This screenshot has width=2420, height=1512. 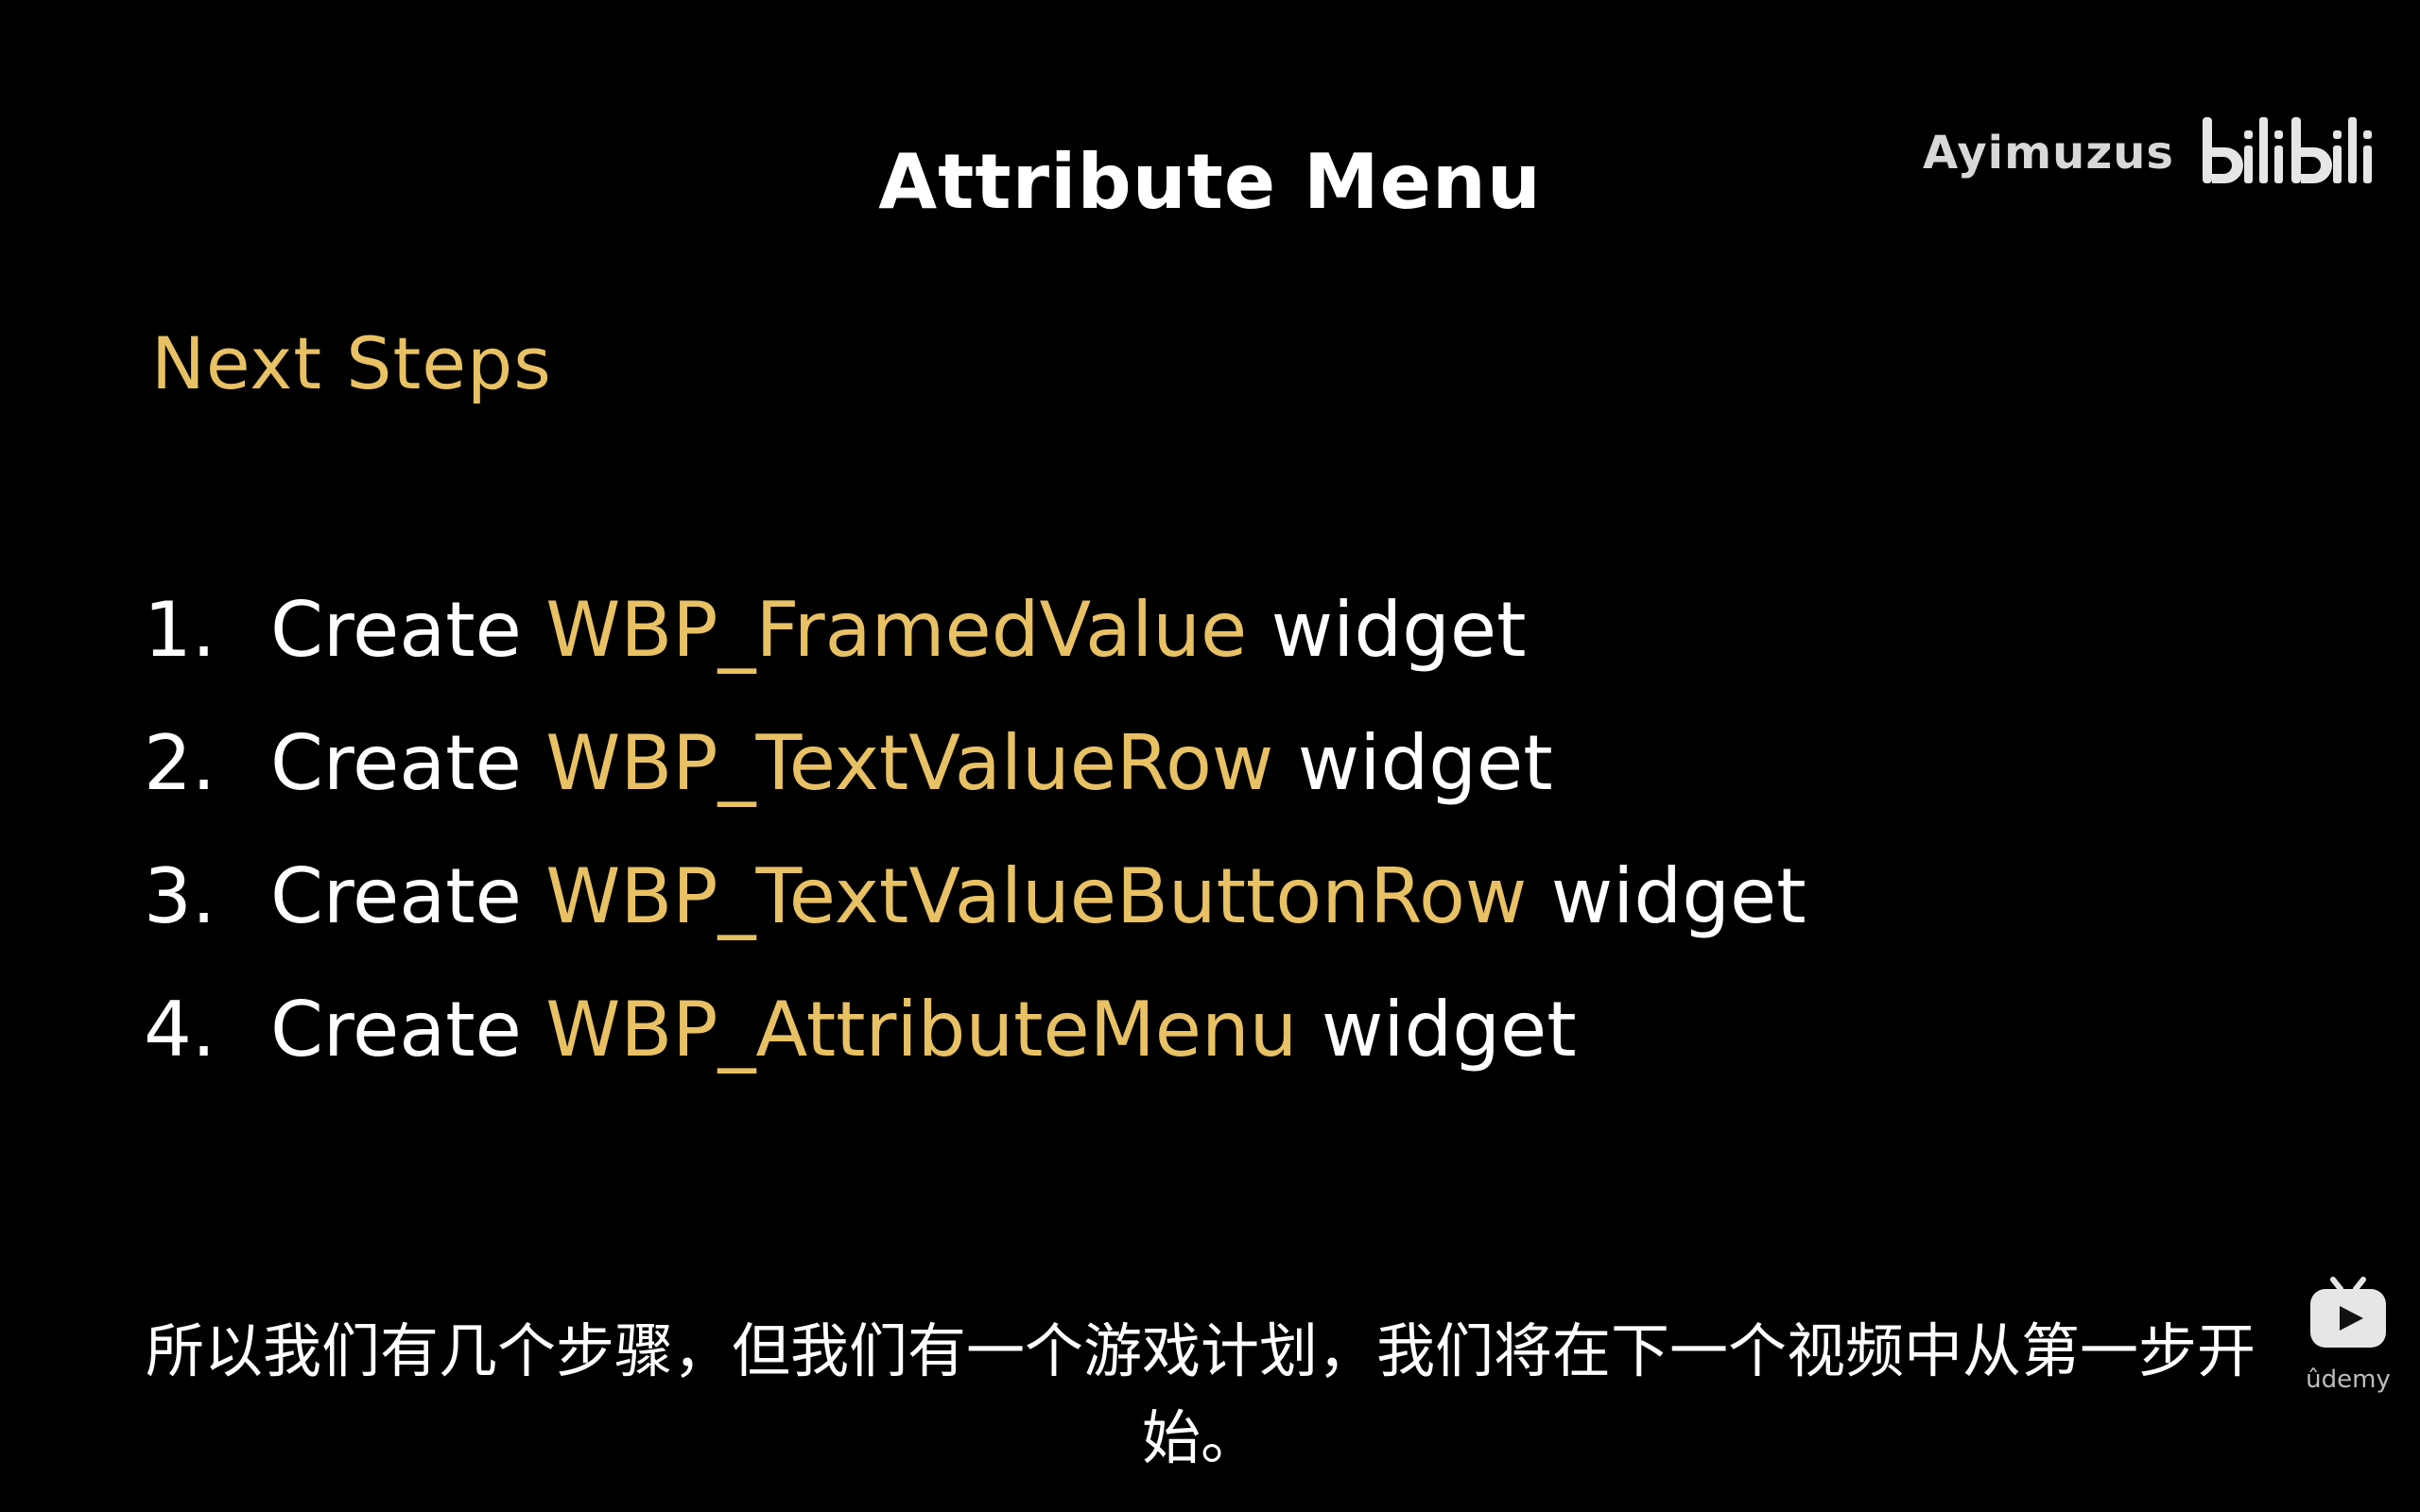 What do you see at coordinates (1200, 1395) in the screenshot?
I see `subtitle-caption: 所以我们有几个步骤，但我们有一个游戏计划，我们将在下一个视频中从第一步开 始。` at bounding box center [1200, 1395].